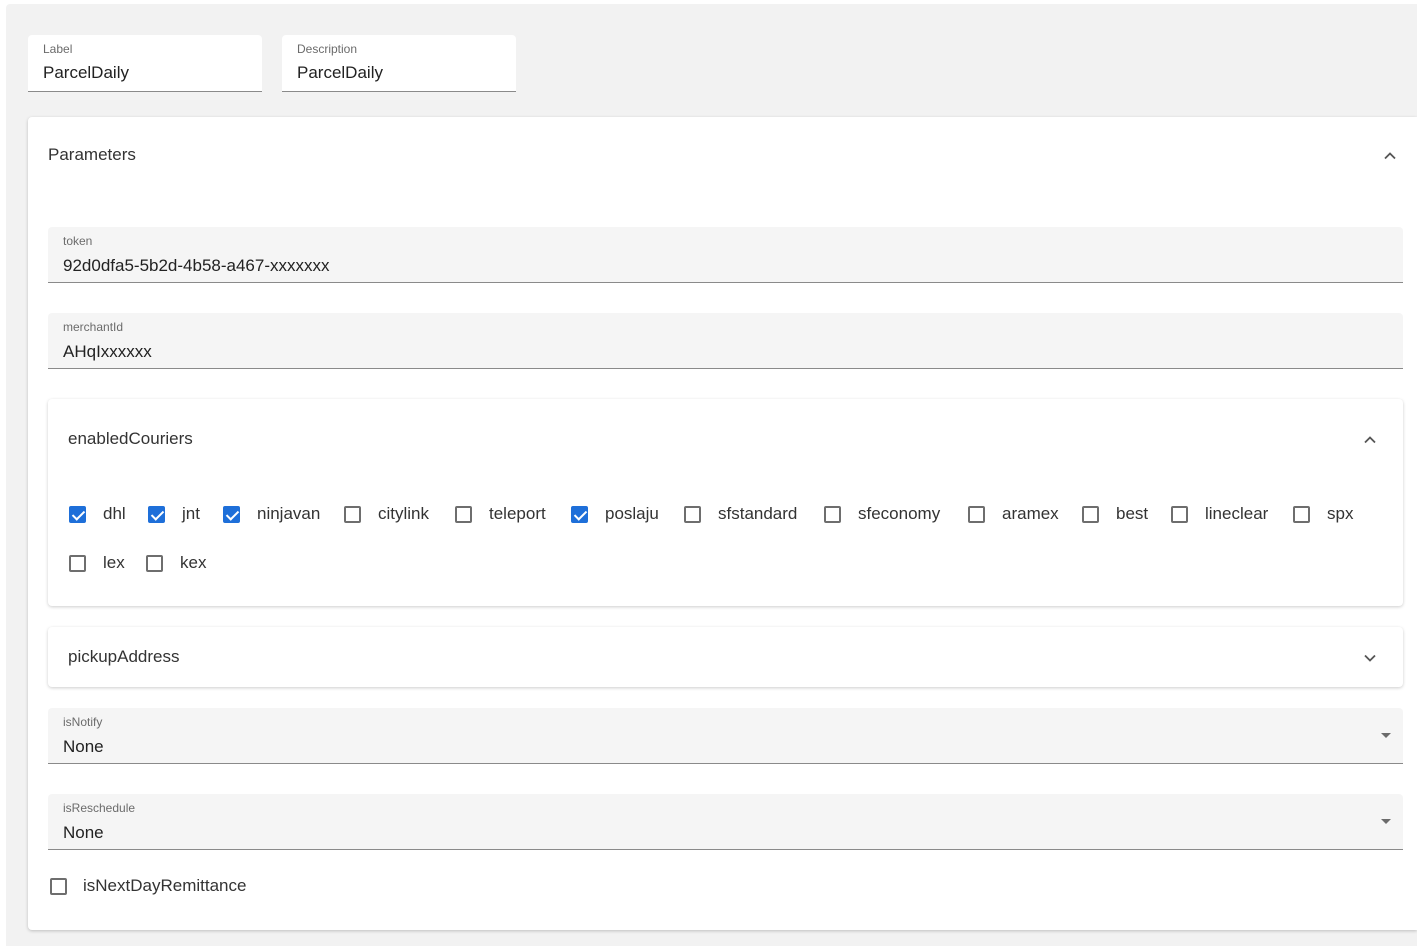  What do you see at coordinates (92, 155) in the screenshot?
I see `parameters-title: Parameters` at bounding box center [92, 155].